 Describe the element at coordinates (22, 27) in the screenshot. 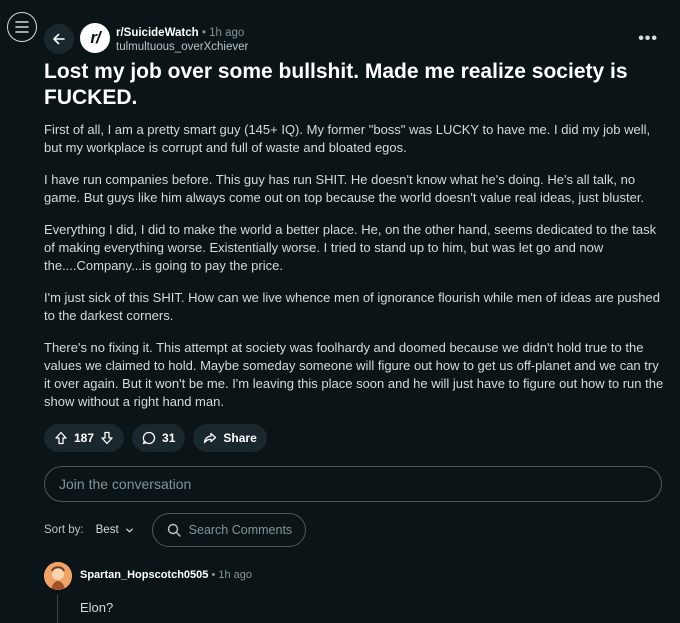

I see `menu-icon` at that location.